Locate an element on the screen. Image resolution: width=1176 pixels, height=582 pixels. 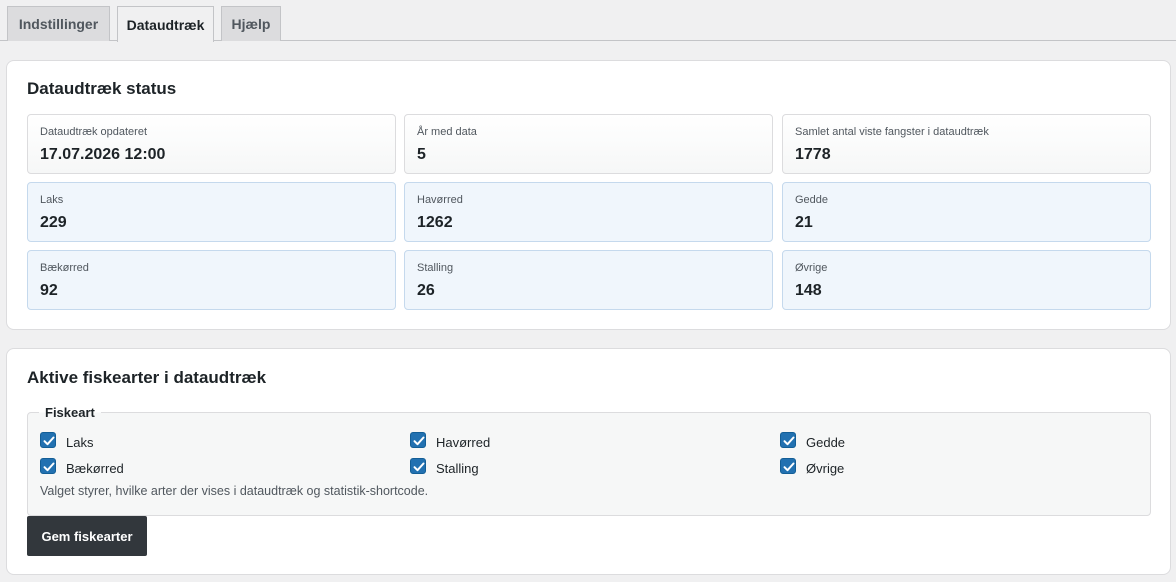
checkbox-label: Øvrige is located at coordinates (825, 468).